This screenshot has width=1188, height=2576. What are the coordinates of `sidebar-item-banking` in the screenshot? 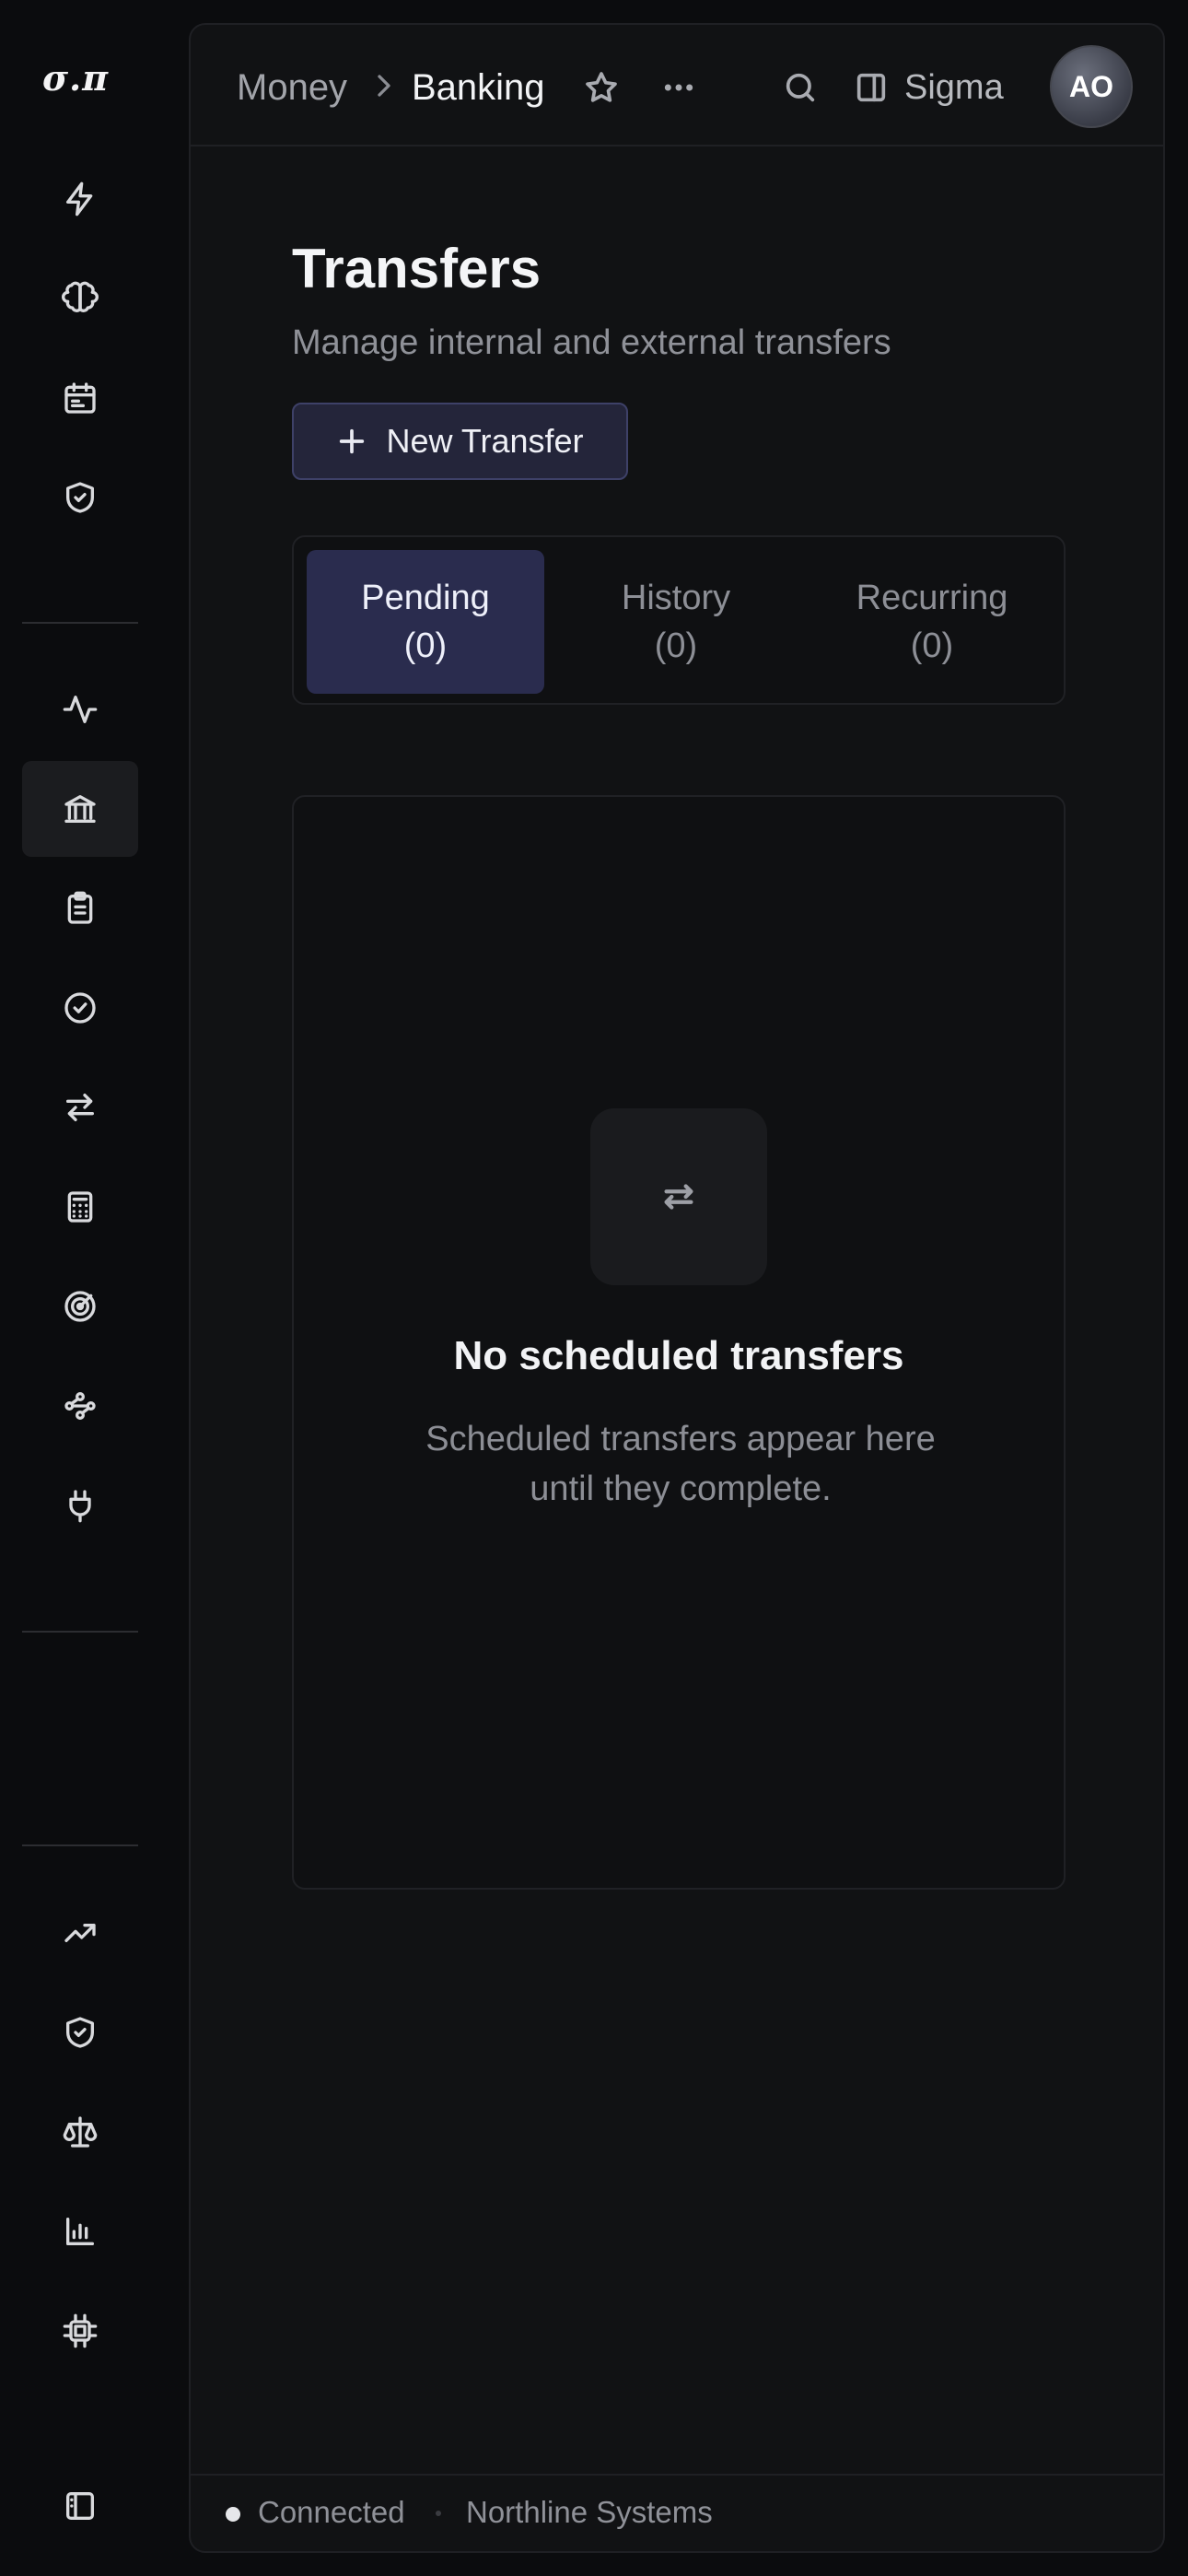 It's located at (80, 809).